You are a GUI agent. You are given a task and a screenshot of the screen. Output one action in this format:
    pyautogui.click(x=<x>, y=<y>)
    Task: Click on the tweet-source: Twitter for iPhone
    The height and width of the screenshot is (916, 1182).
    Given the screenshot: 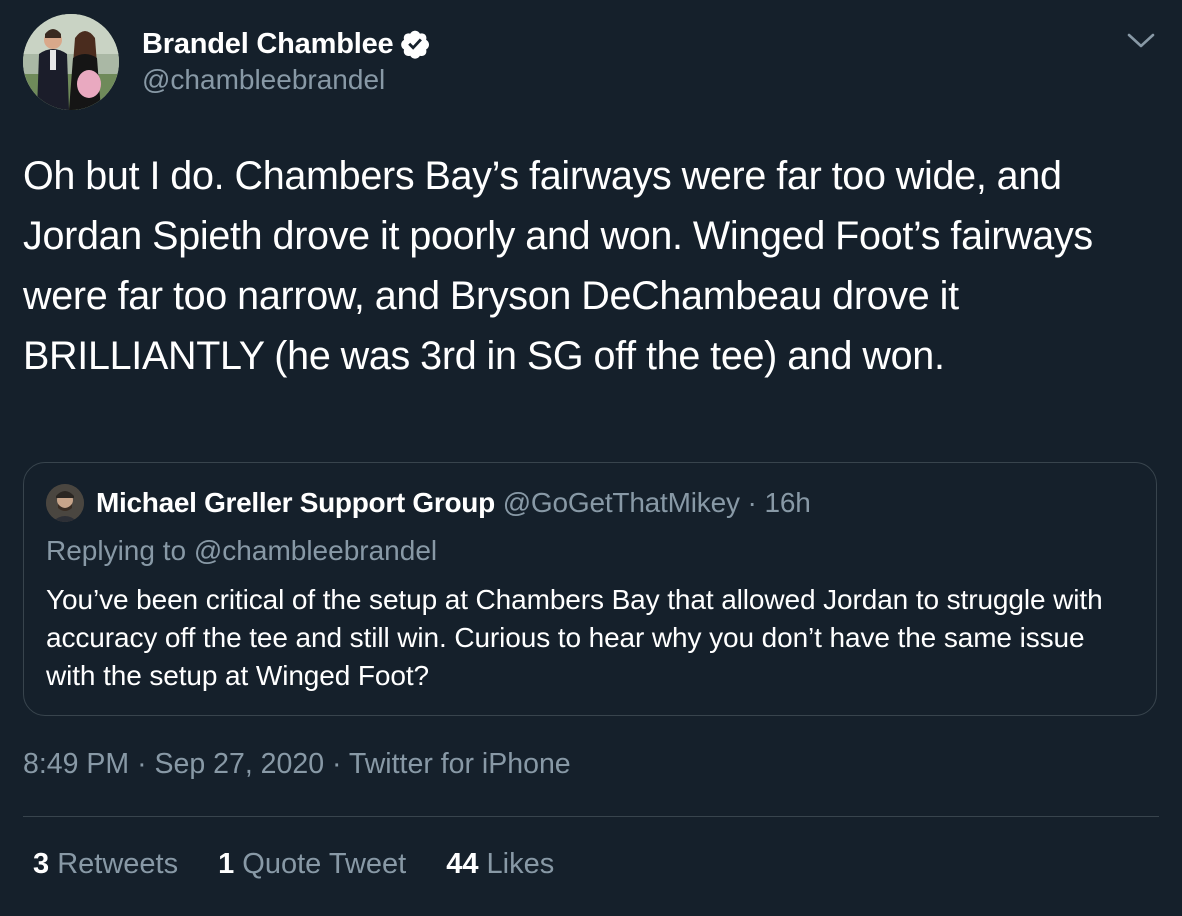 What is the action you would take?
    pyautogui.click(x=460, y=764)
    